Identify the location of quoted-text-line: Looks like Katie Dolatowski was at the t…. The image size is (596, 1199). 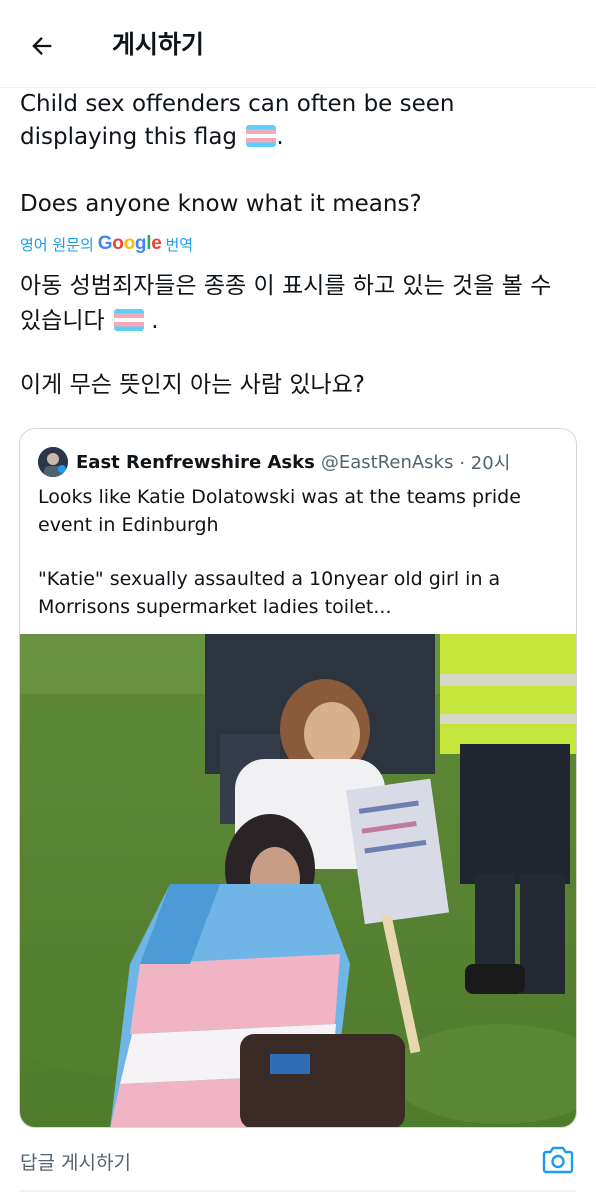
(279, 497).